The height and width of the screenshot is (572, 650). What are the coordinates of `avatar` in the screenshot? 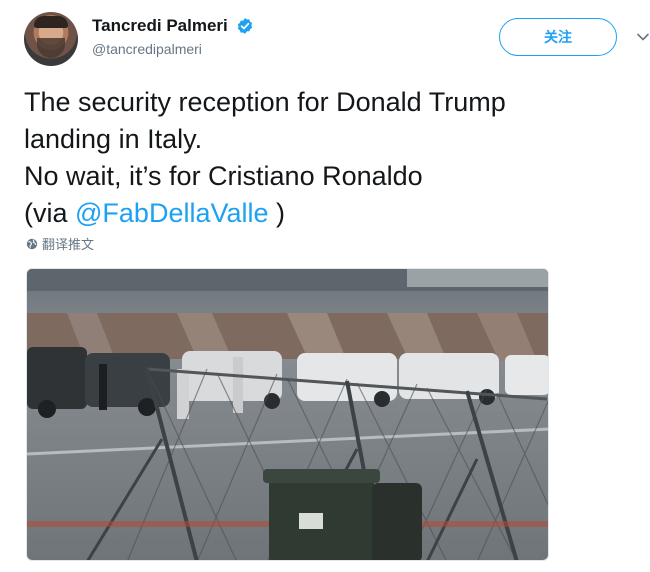 It's located at (51, 39).